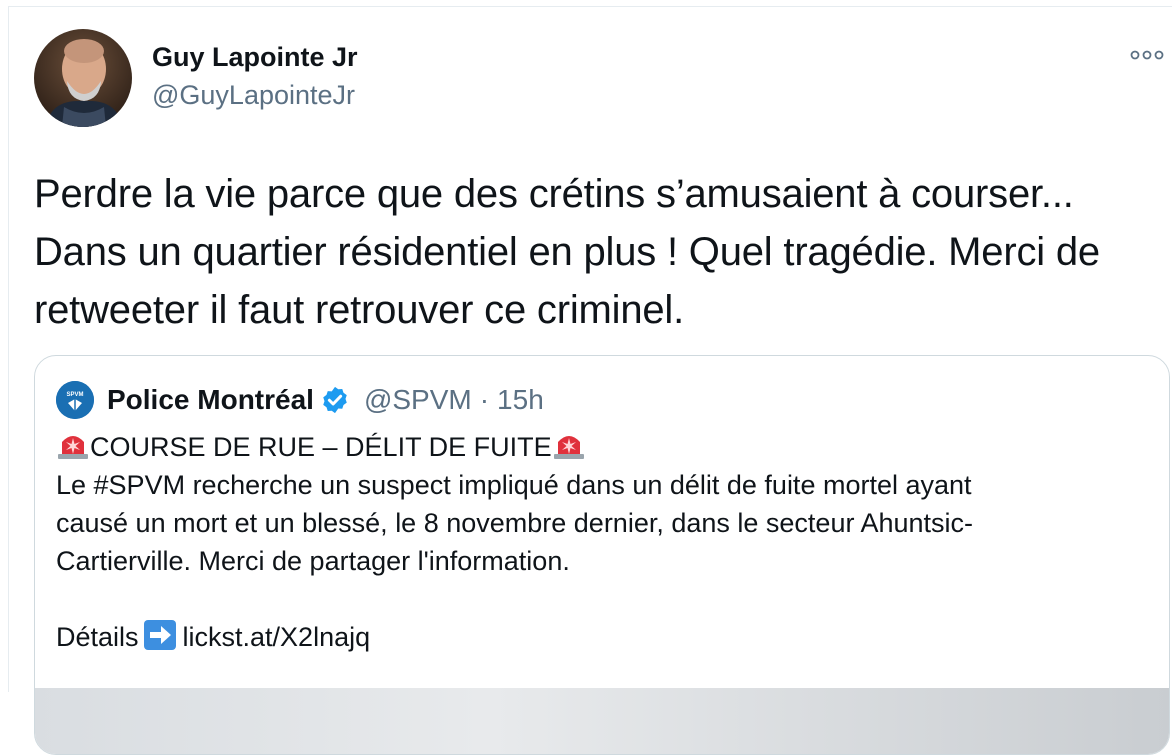  I want to click on author-avatar, so click(83, 78).